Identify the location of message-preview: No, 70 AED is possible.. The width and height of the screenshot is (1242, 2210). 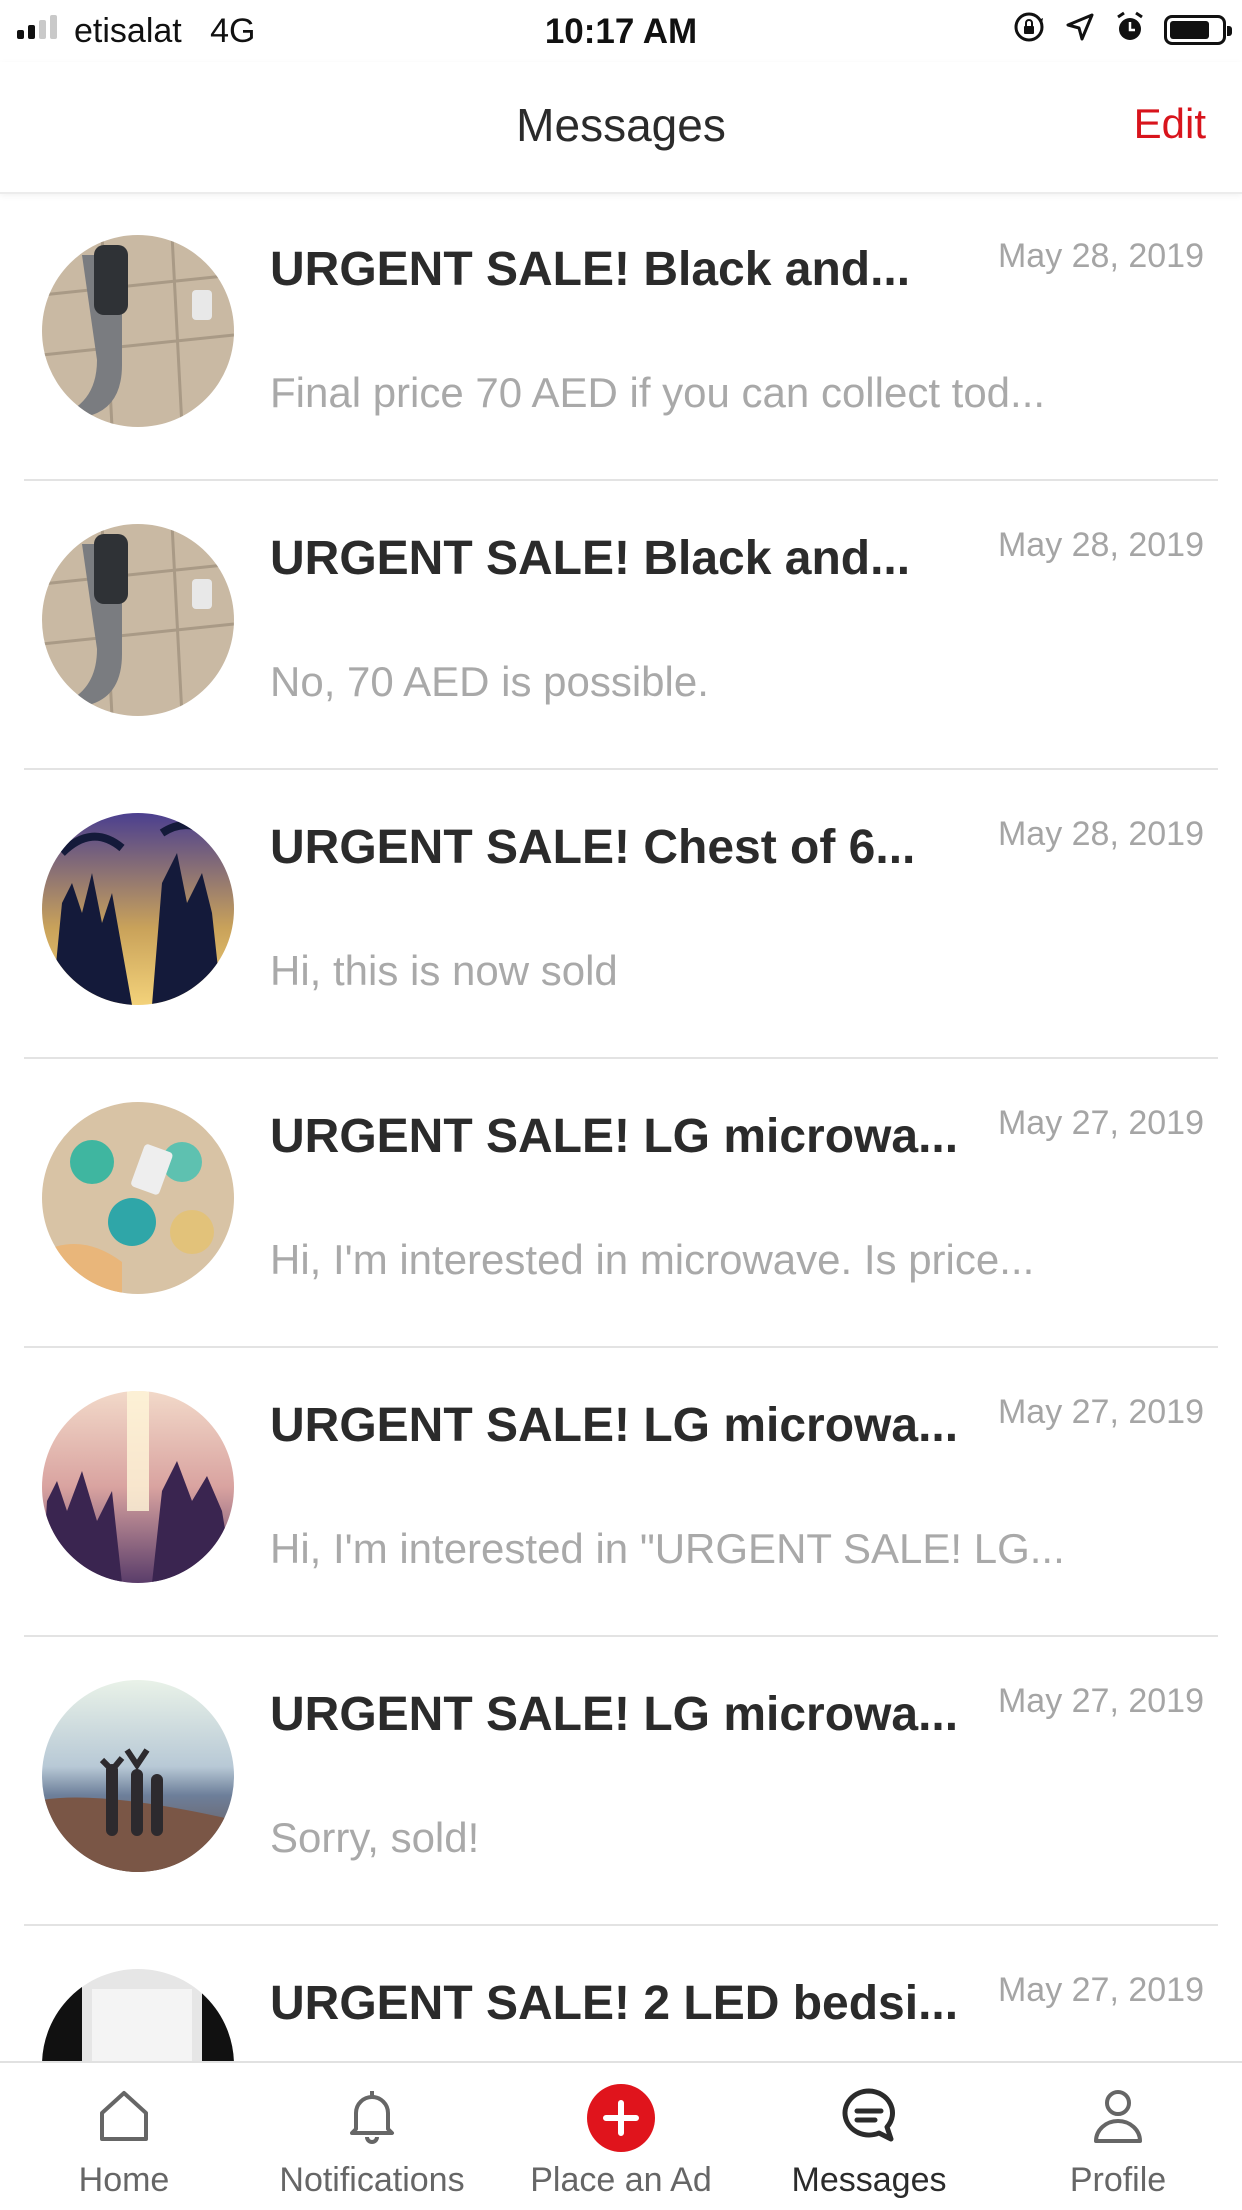
(489, 681).